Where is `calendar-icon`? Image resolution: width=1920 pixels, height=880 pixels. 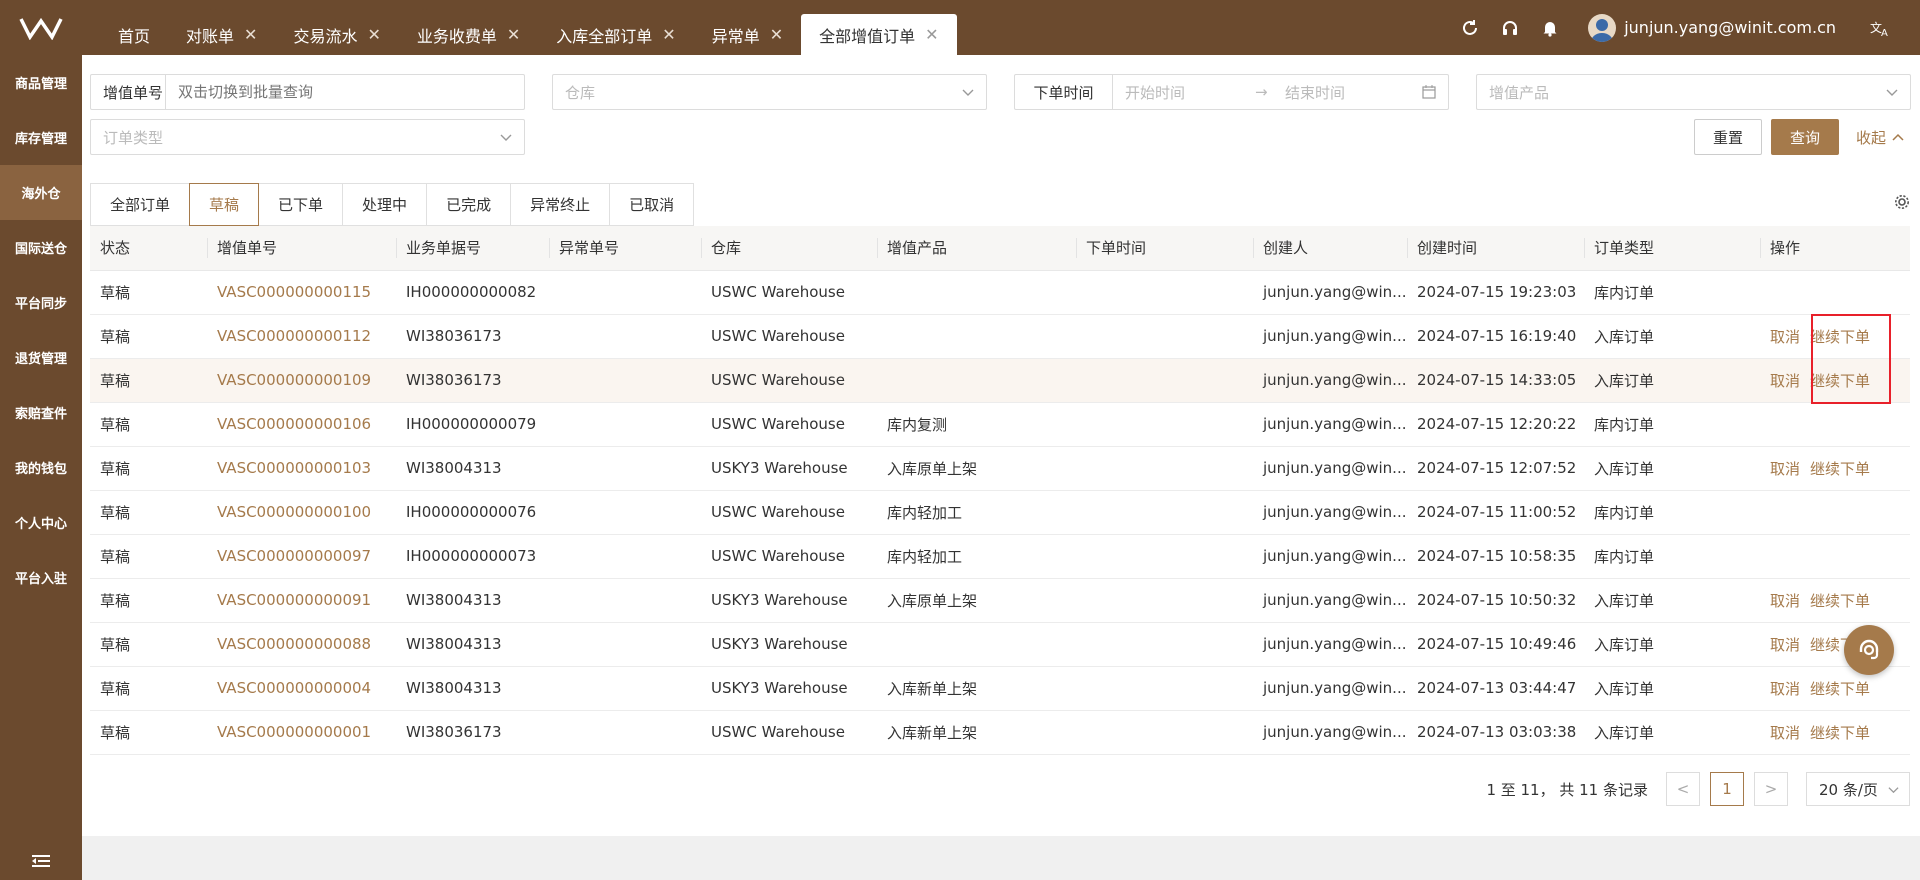 calendar-icon is located at coordinates (1429, 92).